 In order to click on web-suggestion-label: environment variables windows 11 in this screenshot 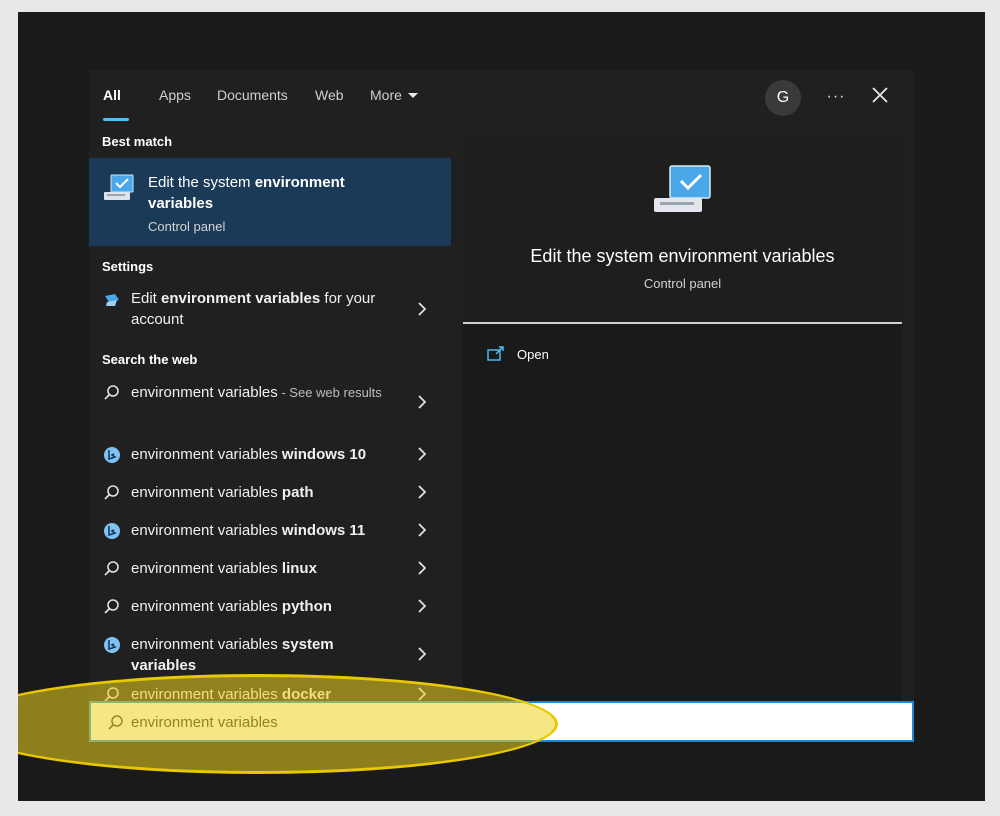, I will do `click(266, 530)`.